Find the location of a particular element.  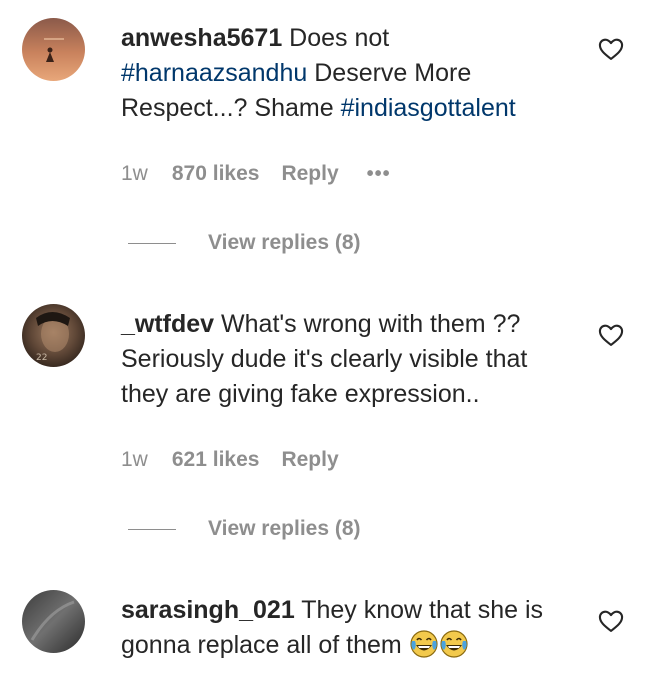

hashtag-link: #harnaazsandhu is located at coordinates (214, 73).